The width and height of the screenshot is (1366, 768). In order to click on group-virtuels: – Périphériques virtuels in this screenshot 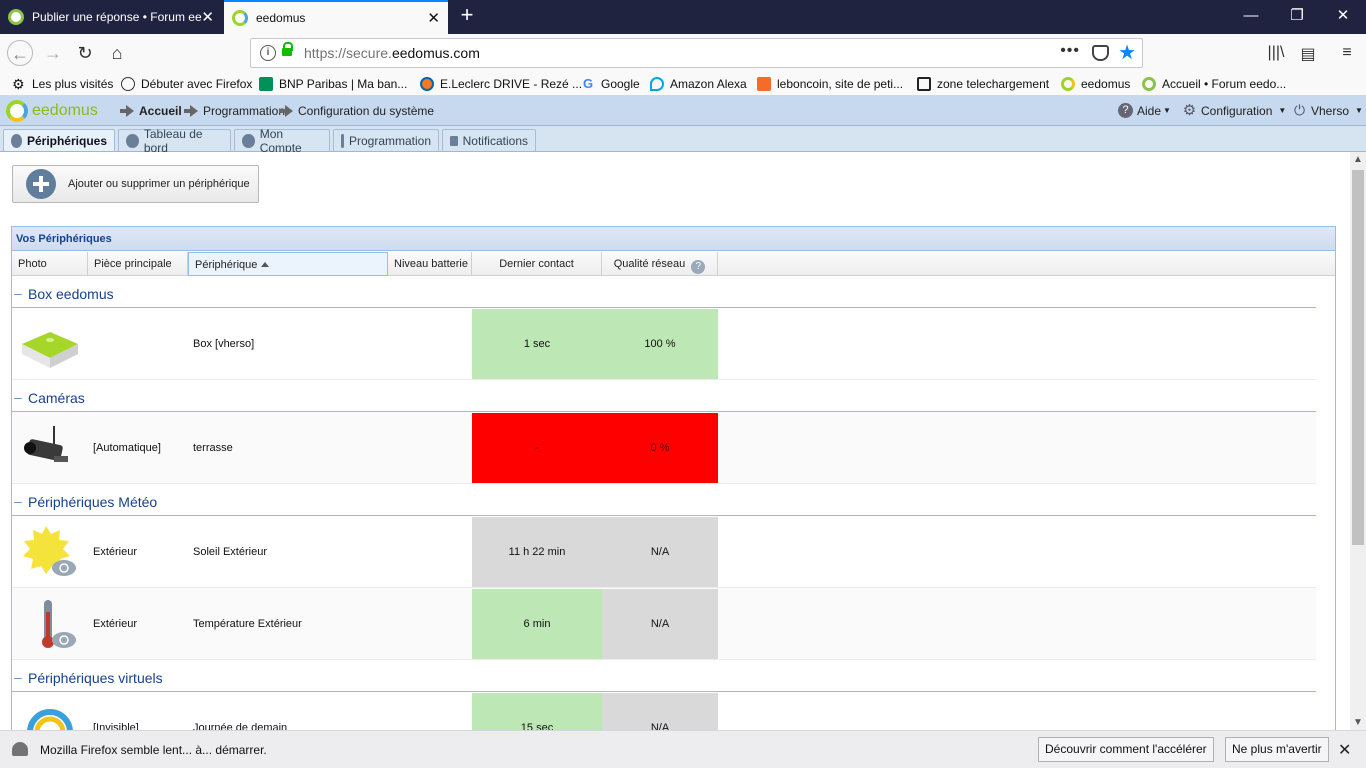, I will do `click(664, 676)`.